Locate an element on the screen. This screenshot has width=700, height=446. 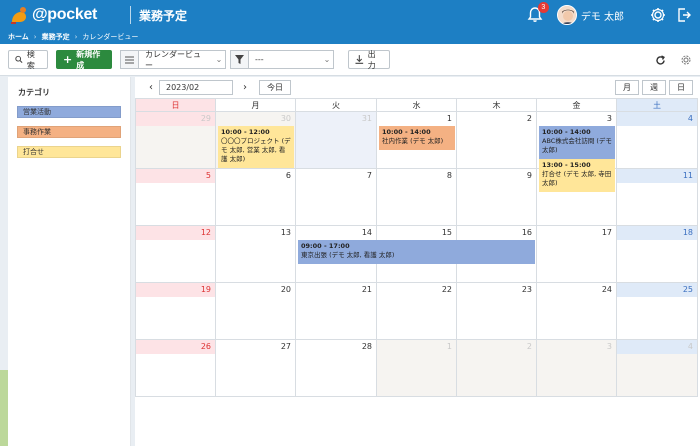
calendar-day-cell: 8 is located at coordinates (417, 197).